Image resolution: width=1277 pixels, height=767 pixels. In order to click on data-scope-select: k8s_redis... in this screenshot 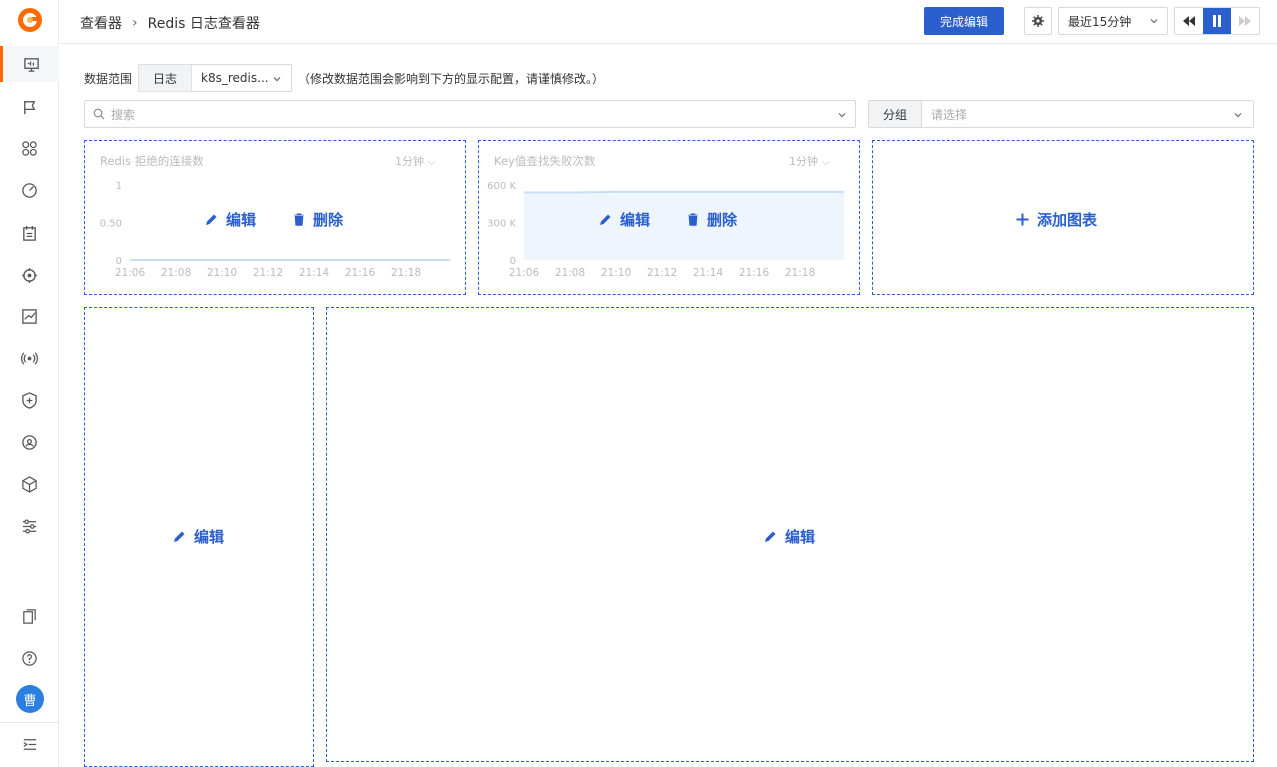, I will do `click(242, 78)`.